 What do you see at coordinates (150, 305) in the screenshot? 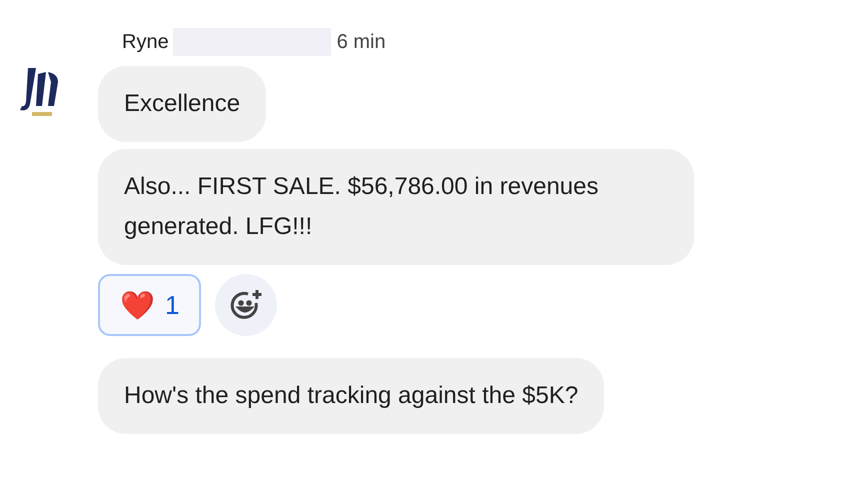
I see `reaction-chip: ❤ 1` at bounding box center [150, 305].